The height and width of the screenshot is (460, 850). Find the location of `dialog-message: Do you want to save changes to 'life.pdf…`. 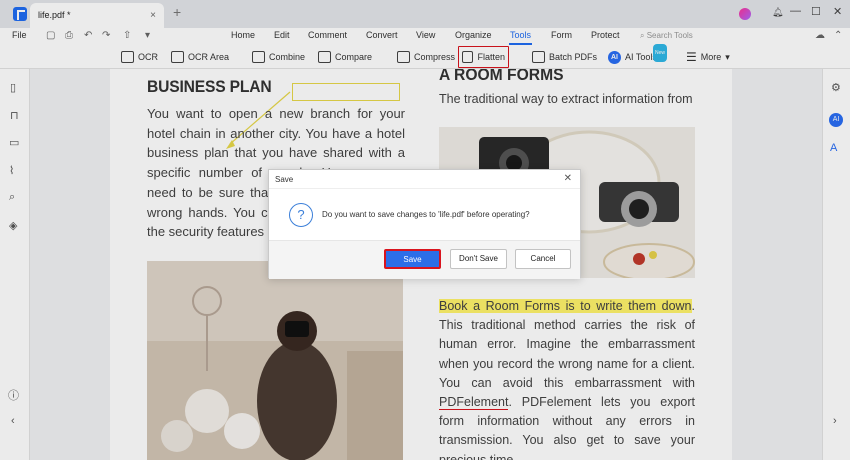

dialog-message: Do you want to save changes to 'life.pdf… is located at coordinates (426, 214).